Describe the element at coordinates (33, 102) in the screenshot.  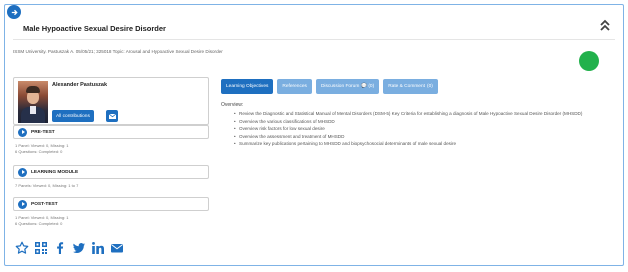
I see `avatar` at that location.